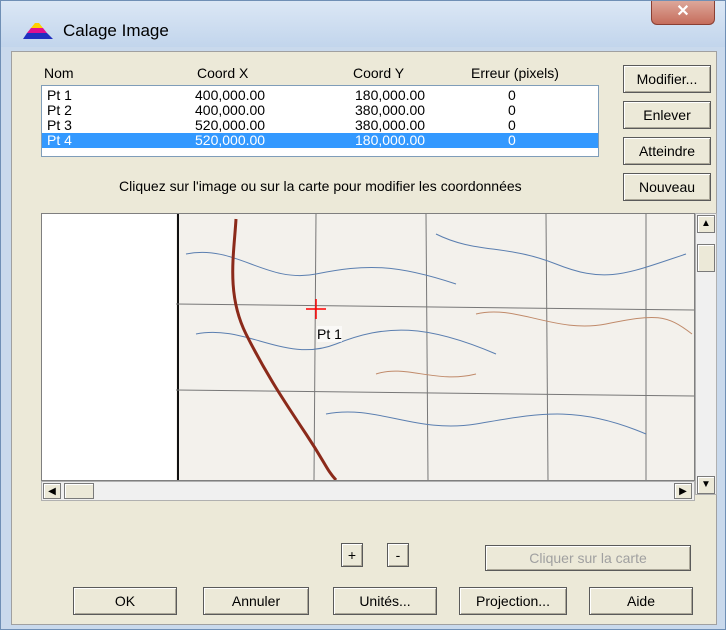  What do you see at coordinates (706, 354) in the screenshot?
I see `map-vertical-scrollbar: ▲ ▼` at bounding box center [706, 354].